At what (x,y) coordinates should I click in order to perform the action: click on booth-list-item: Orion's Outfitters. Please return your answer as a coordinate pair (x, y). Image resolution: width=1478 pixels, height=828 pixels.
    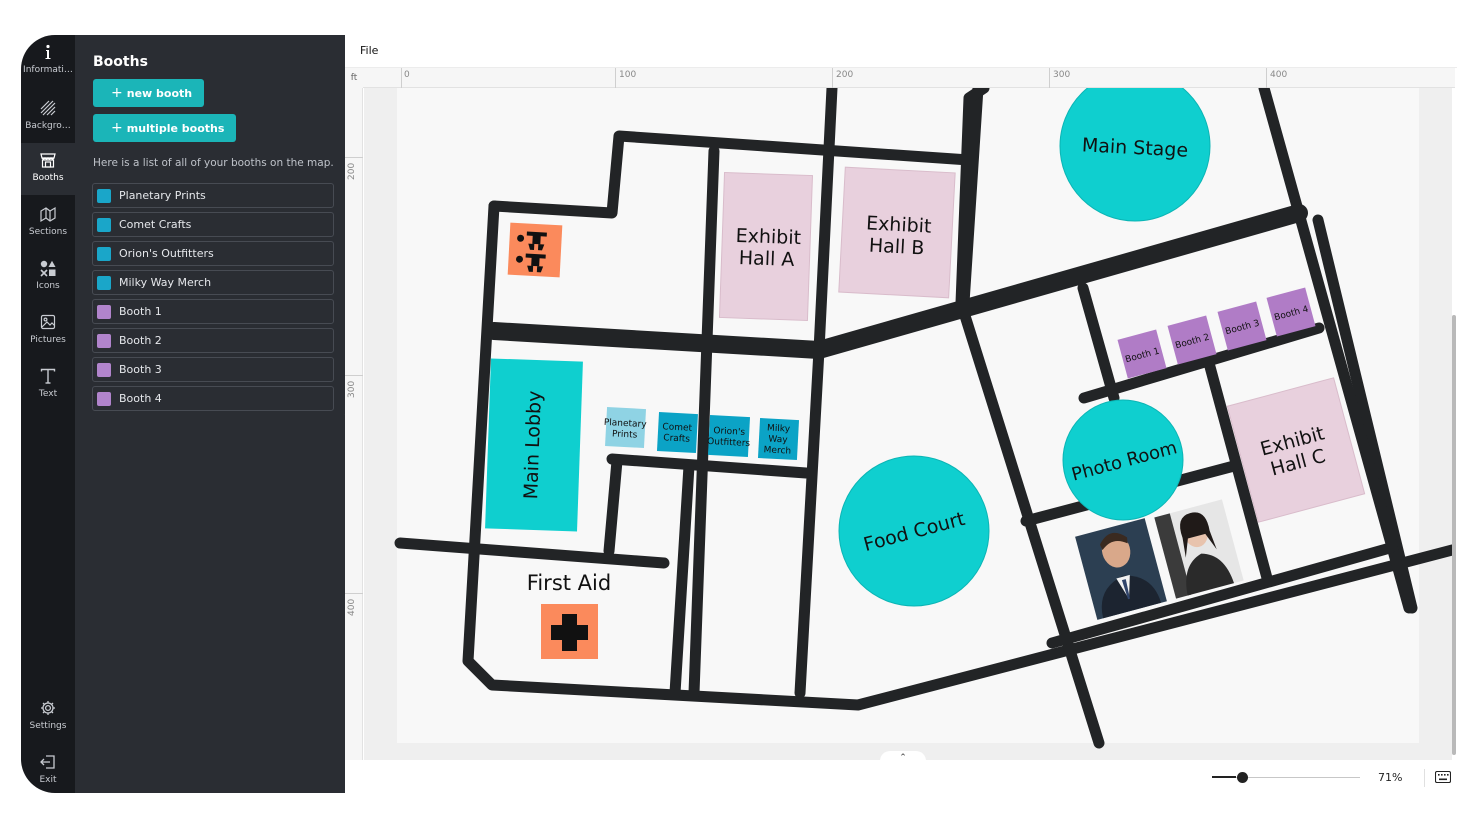
    Looking at the image, I should click on (213, 253).